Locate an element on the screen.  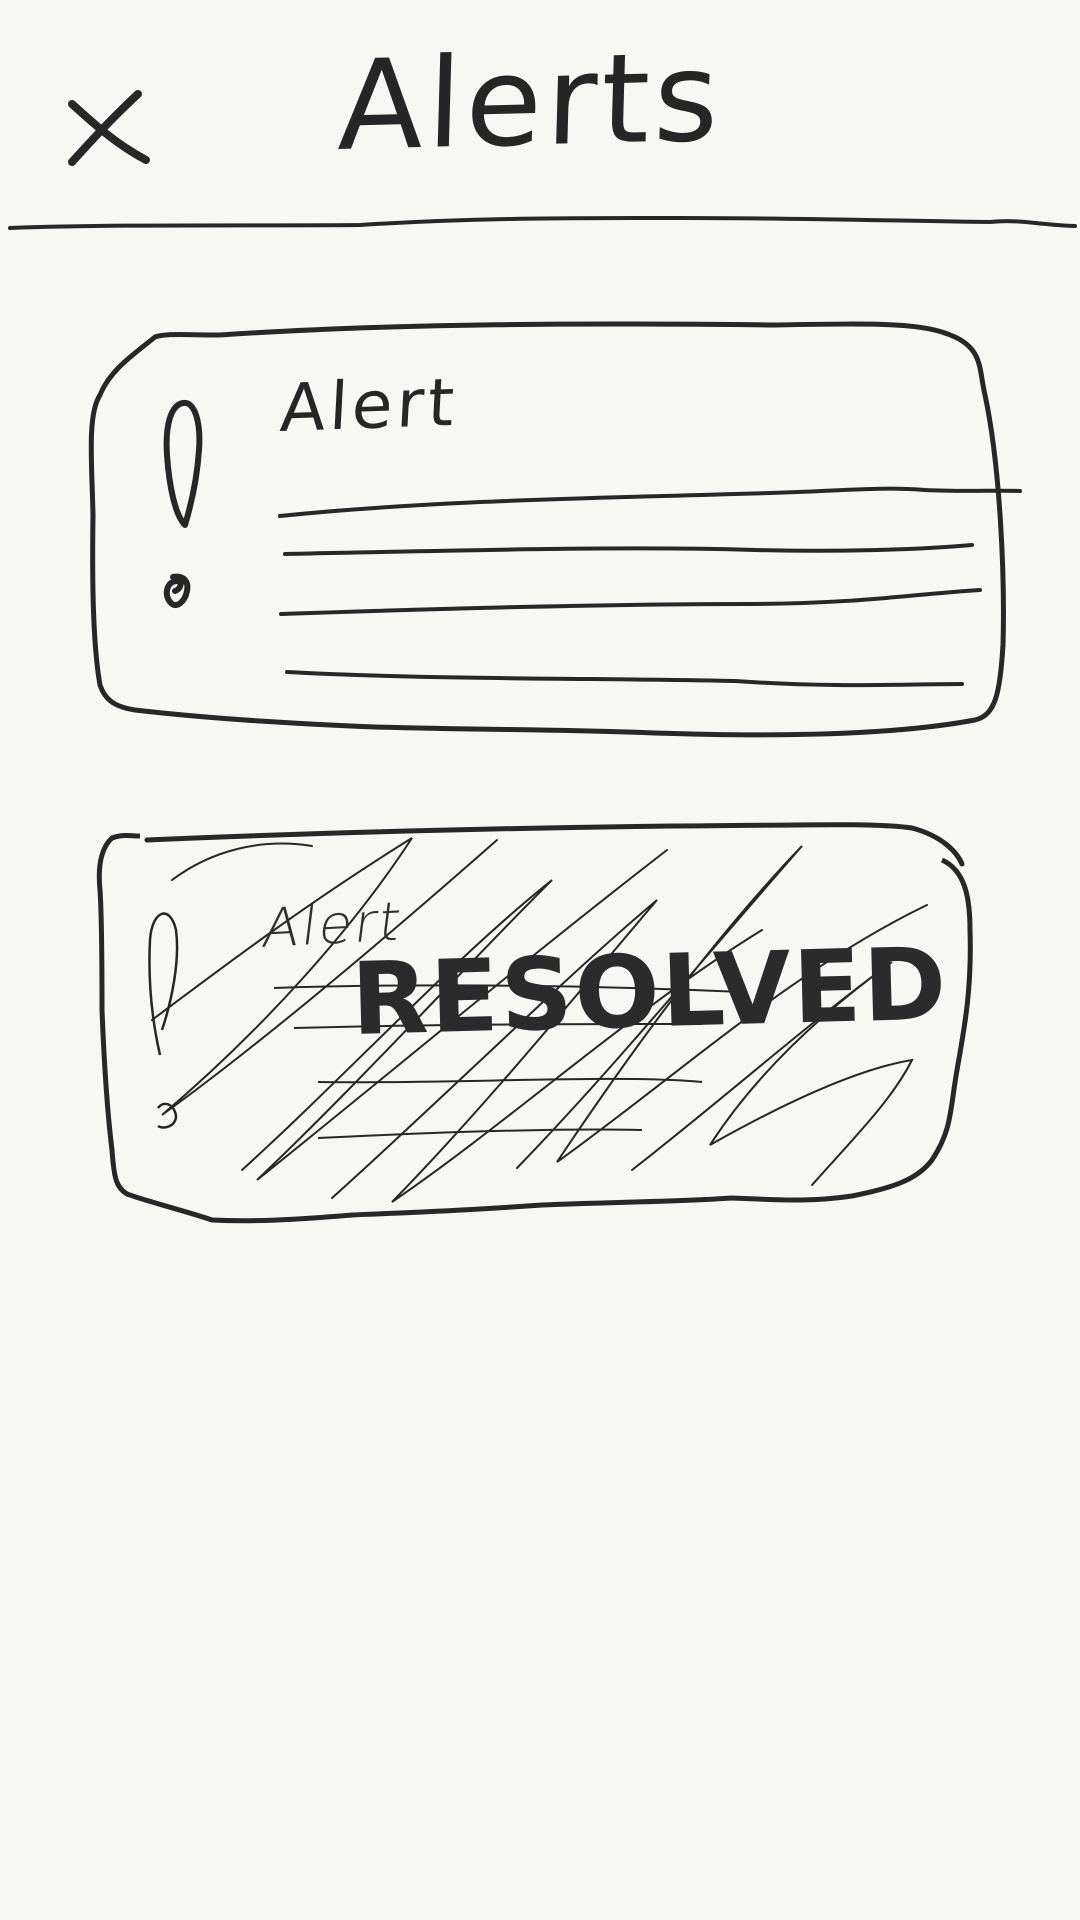
alert-body-lines is located at coordinates (650, 587).